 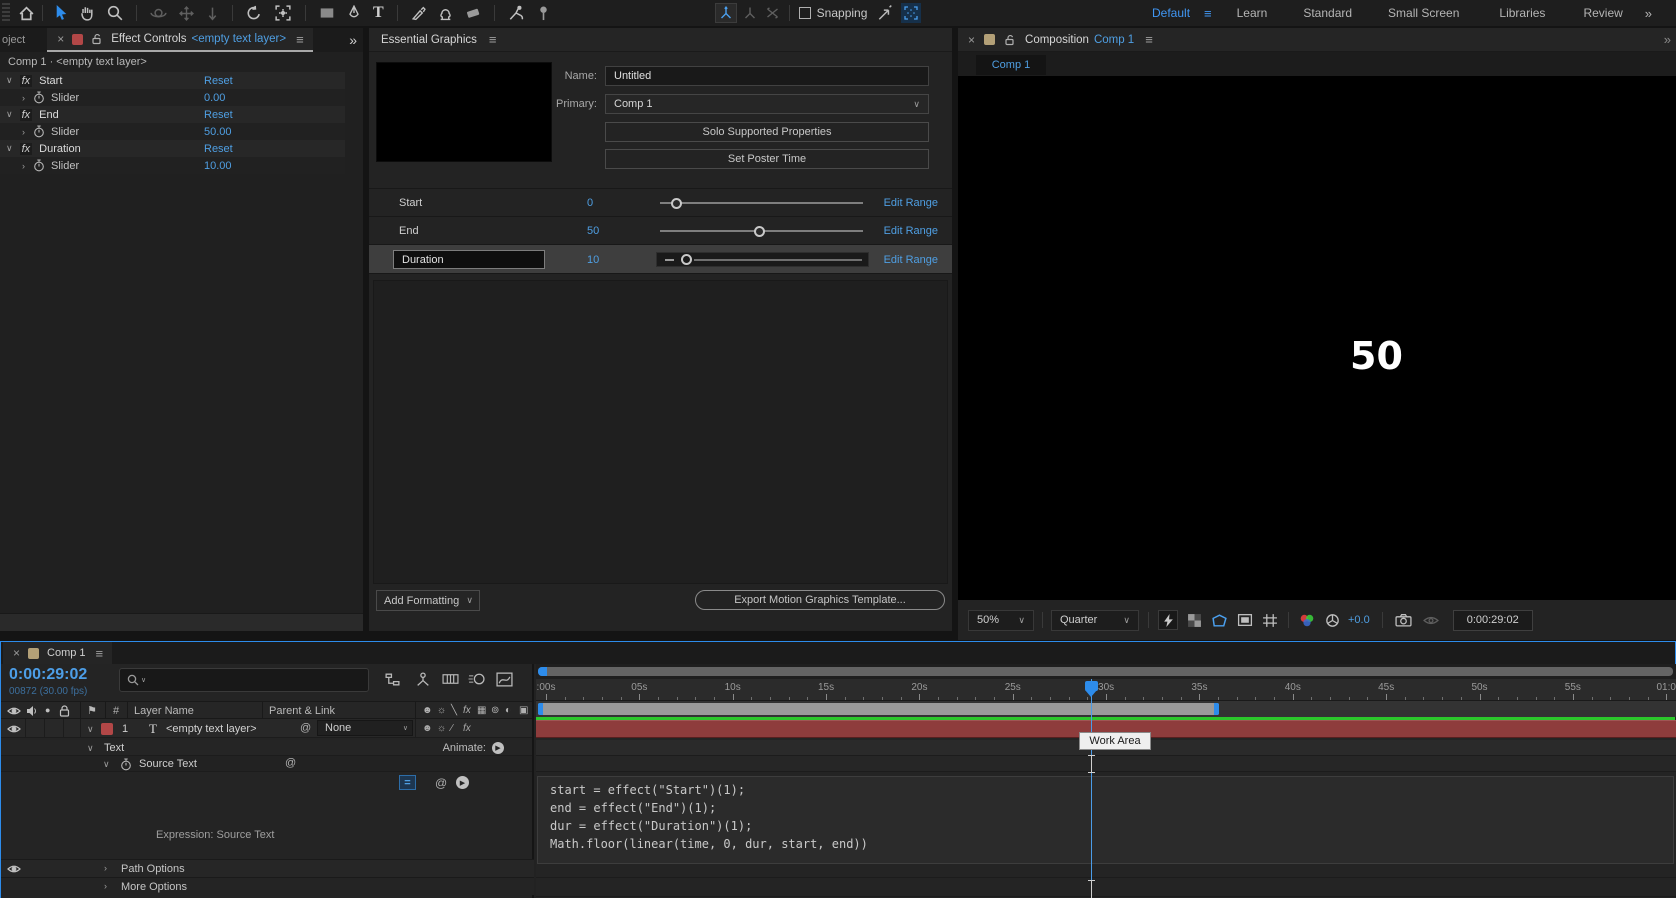 What do you see at coordinates (767, 159) in the screenshot?
I see `set-poster-time-button: Set Poster Time` at bounding box center [767, 159].